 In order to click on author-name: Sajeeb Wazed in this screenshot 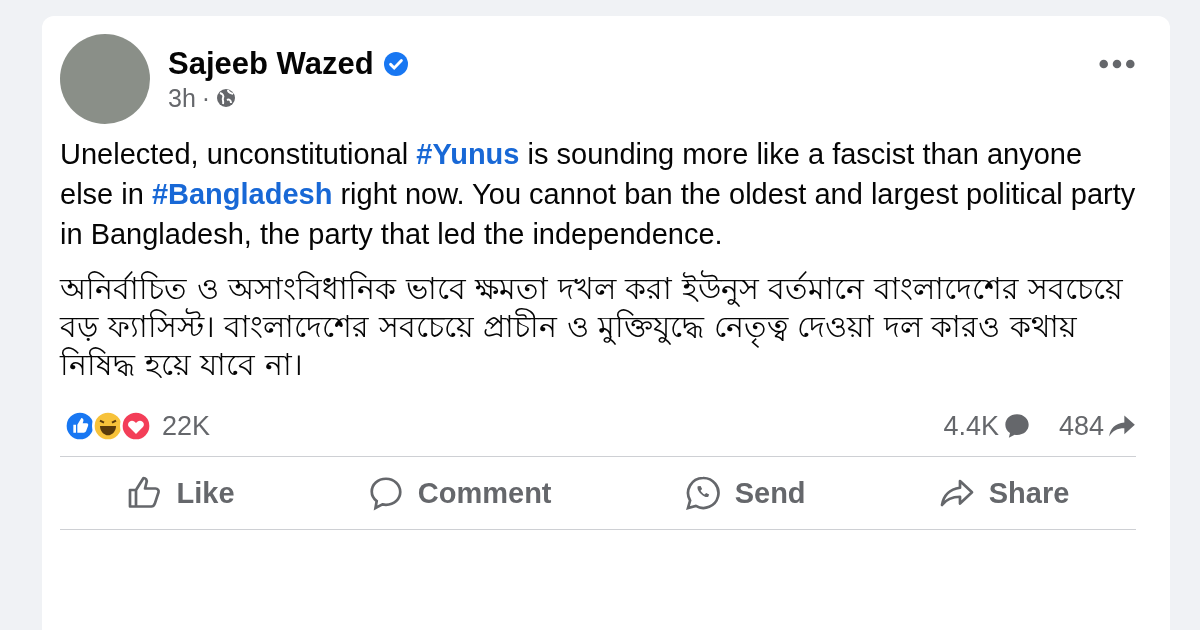, I will do `click(271, 63)`.